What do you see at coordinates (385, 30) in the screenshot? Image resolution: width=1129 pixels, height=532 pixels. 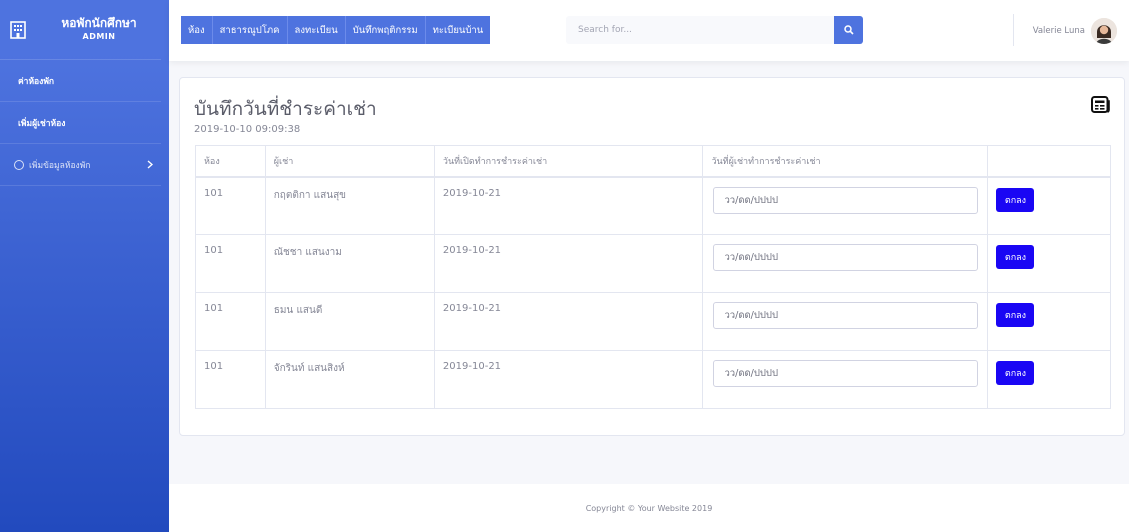 I see `nav-behavior-button: บันทึกพฤติกรรม` at bounding box center [385, 30].